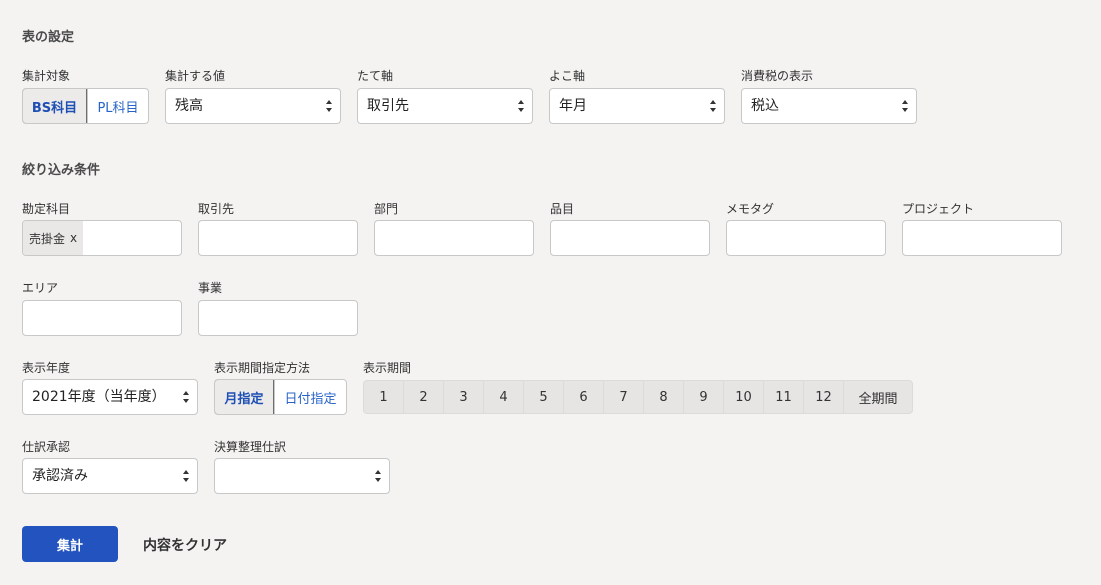 The width and height of the screenshot is (1101, 585). Describe the element at coordinates (454, 238) in the screenshot. I see `department-input` at that location.